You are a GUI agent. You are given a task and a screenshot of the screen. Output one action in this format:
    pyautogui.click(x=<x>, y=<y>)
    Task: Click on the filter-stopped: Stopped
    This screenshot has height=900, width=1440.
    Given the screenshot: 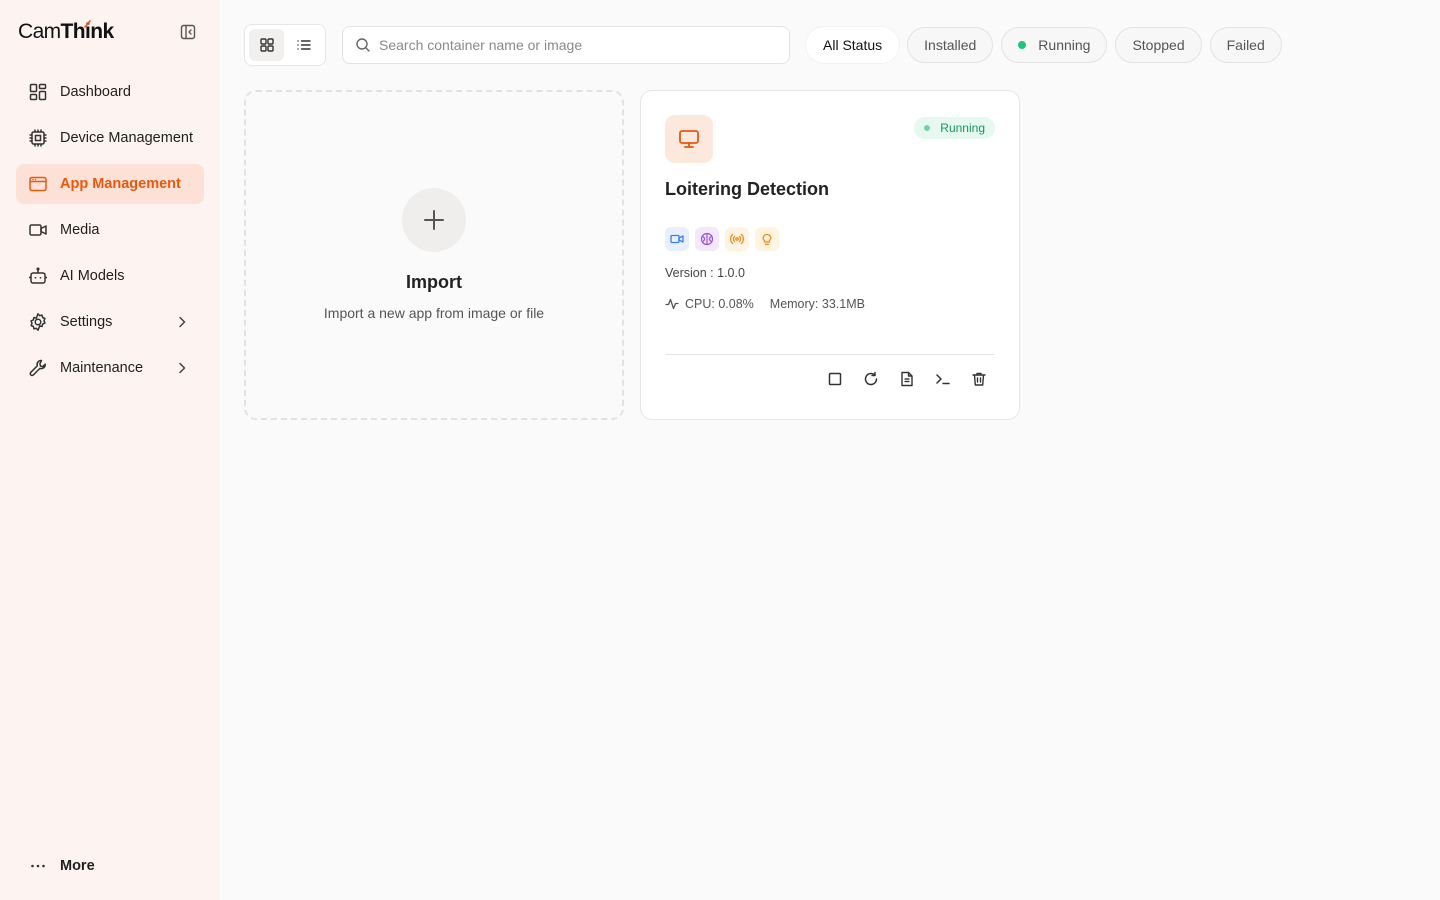 What is the action you would take?
    pyautogui.click(x=1158, y=45)
    